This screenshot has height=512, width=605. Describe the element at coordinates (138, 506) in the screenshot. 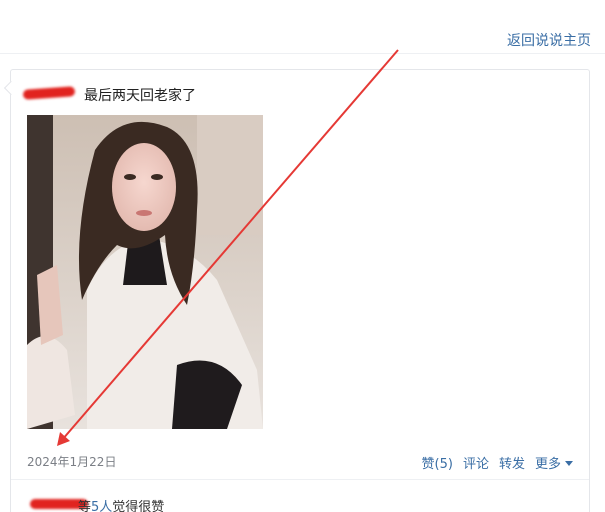

I see `likes-suffix: 觉得很赞` at that location.